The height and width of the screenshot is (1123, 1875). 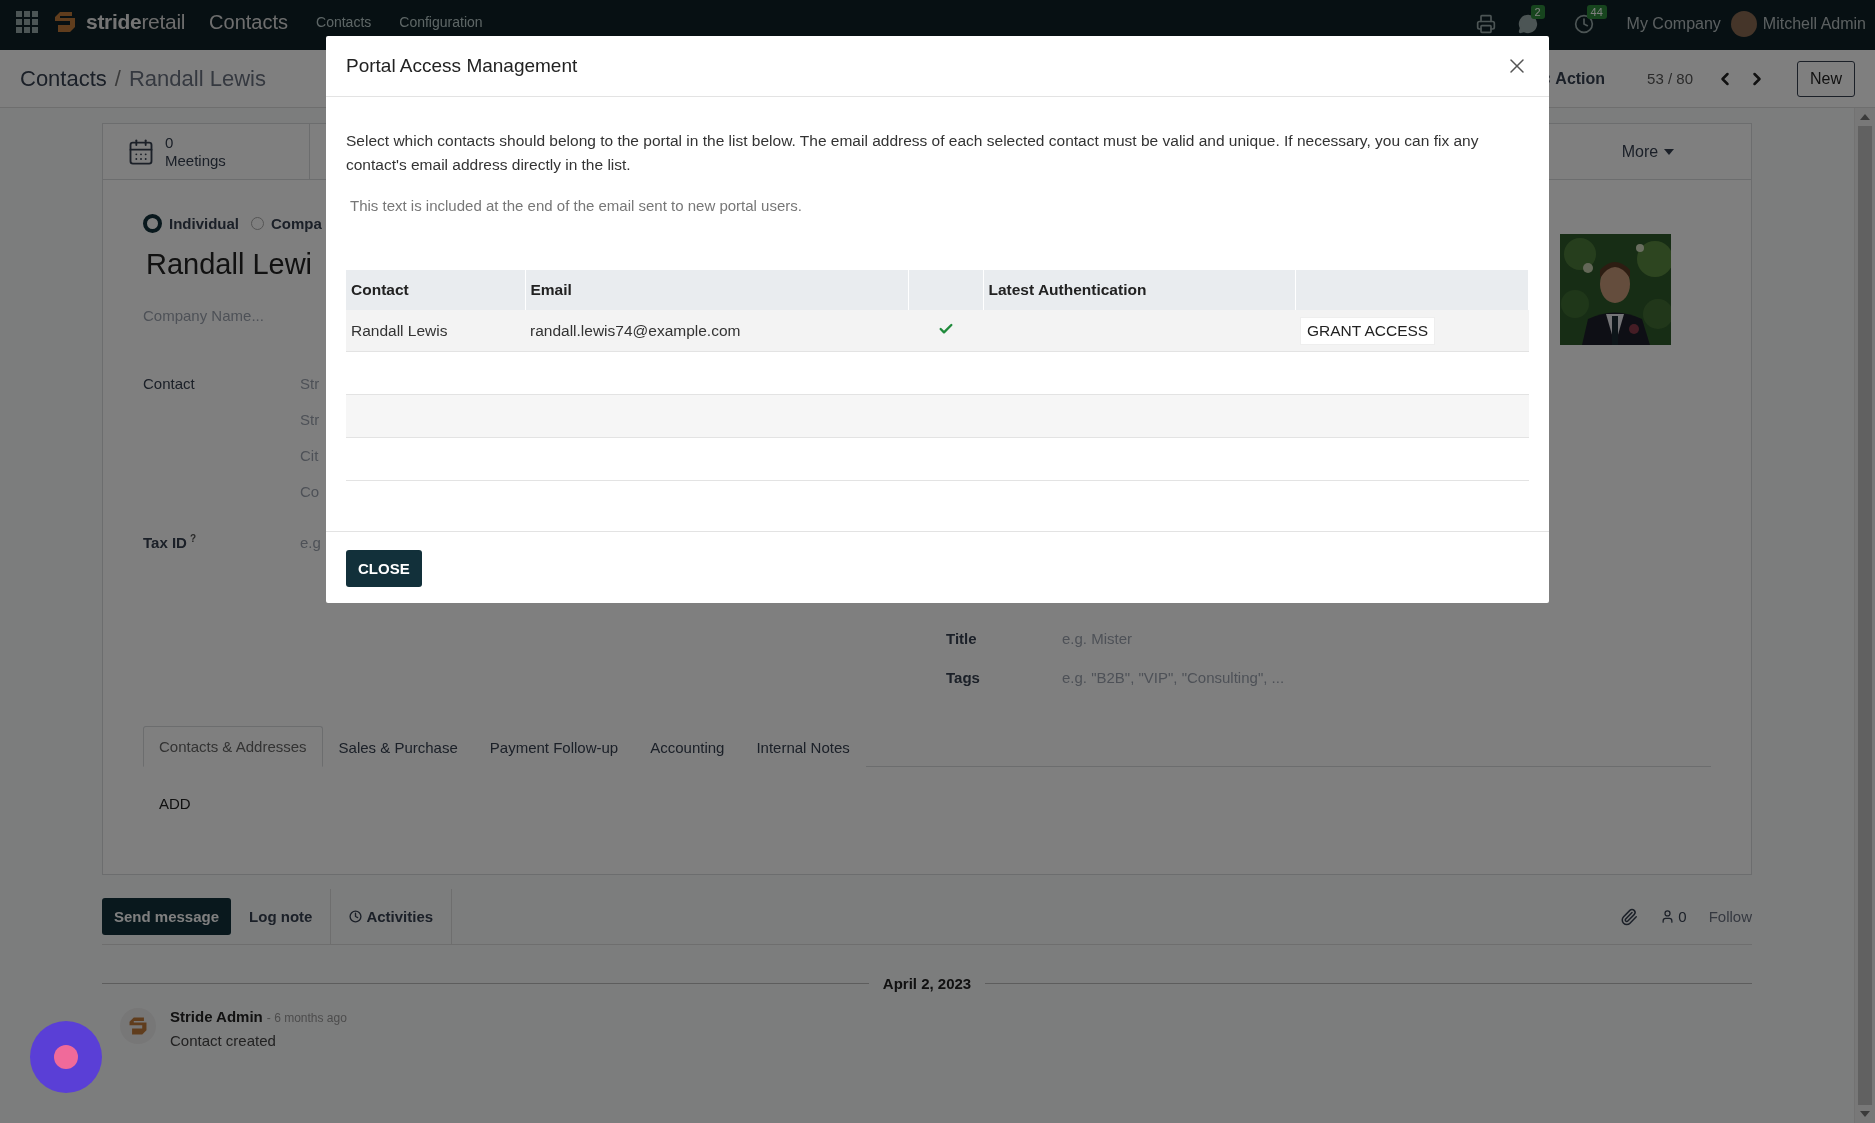 What do you see at coordinates (1814, 24) in the screenshot?
I see `user-menu: Mitchell Admin` at bounding box center [1814, 24].